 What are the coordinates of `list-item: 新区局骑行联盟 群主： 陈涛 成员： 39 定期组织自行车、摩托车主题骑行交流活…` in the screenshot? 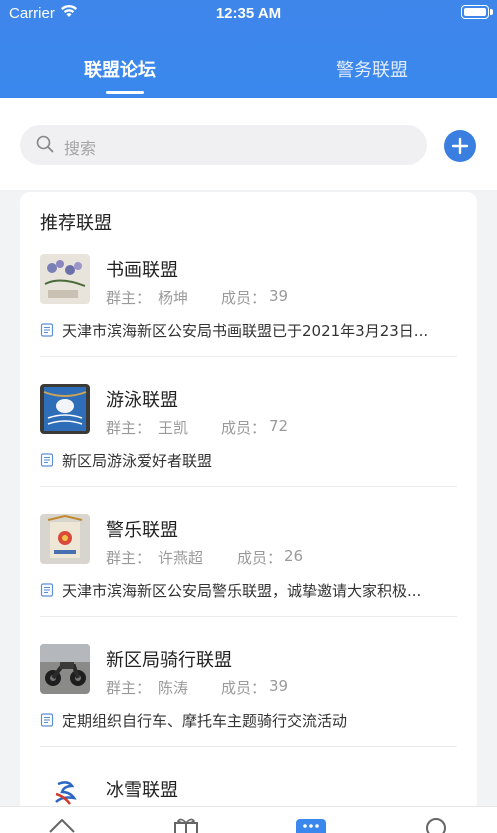 It's located at (248, 709).